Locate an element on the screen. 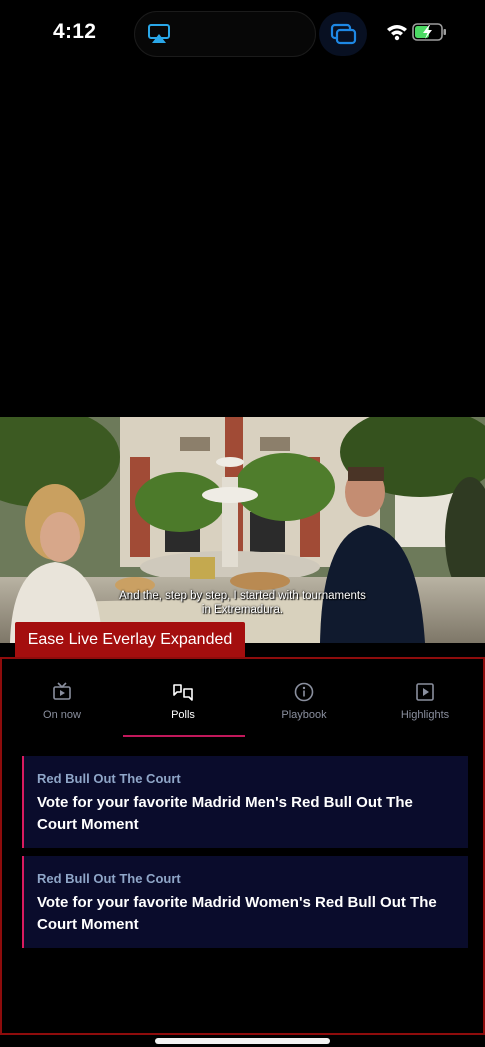 The width and height of the screenshot is (485, 1047). tab-highlights: Highlights is located at coordinates (425, 699).